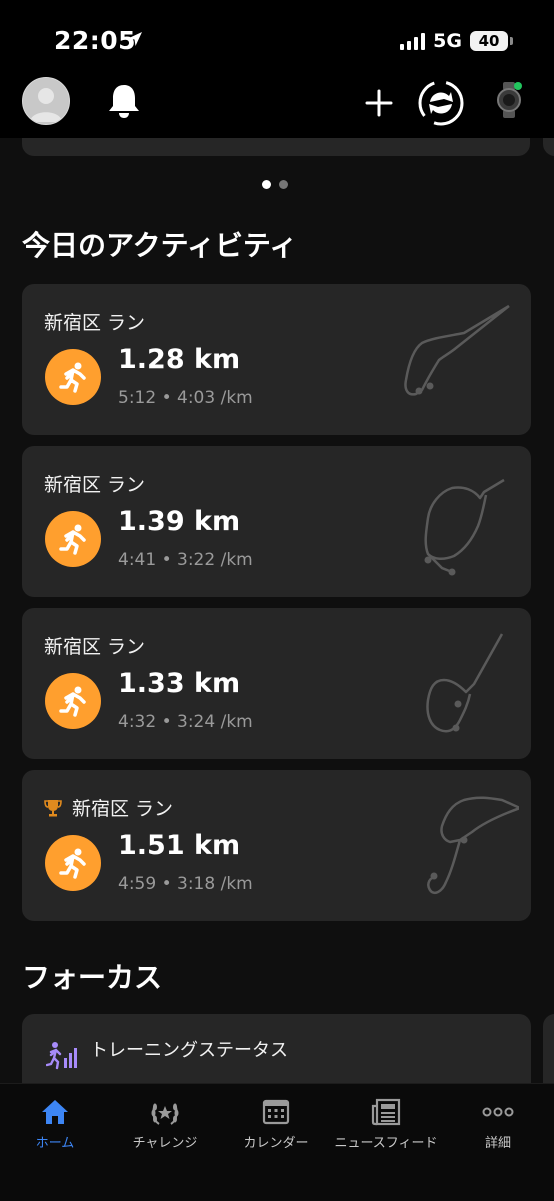 The image size is (554, 1201). Describe the element at coordinates (441, 103) in the screenshot. I see `sync-icon` at that location.